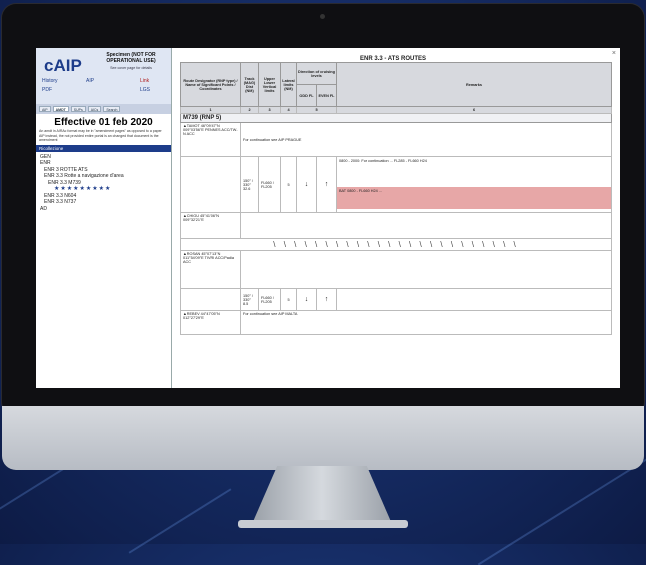  What do you see at coordinates (396, 225) in the screenshot?
I see `table-row: ▲CHIGU 45°41'06"N 009°32'21"E` at bounding box center [396, 225].